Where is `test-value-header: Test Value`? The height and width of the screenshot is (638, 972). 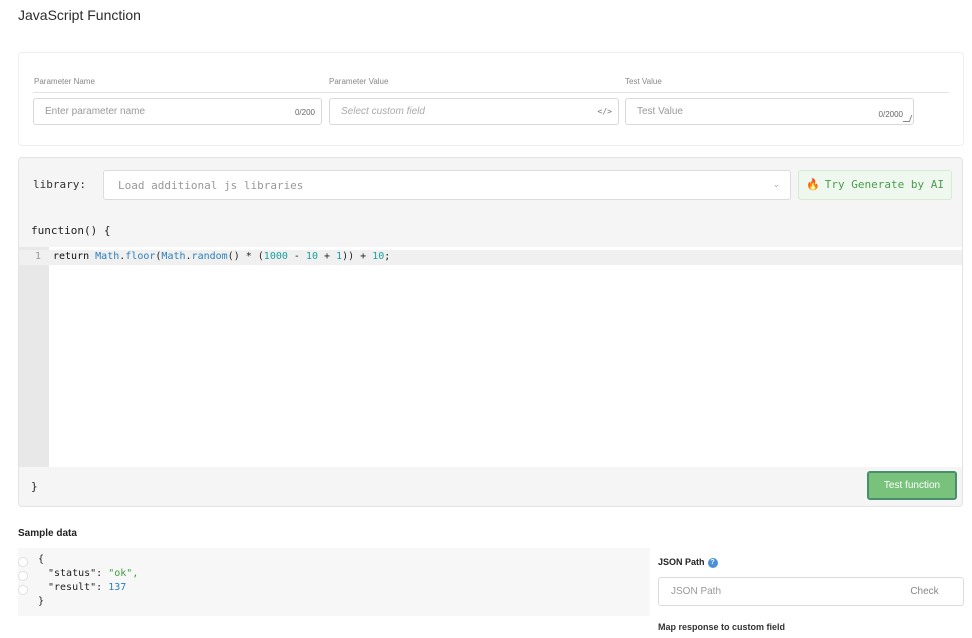
test-value-header: Test Value is located at coordinates (643, 81).